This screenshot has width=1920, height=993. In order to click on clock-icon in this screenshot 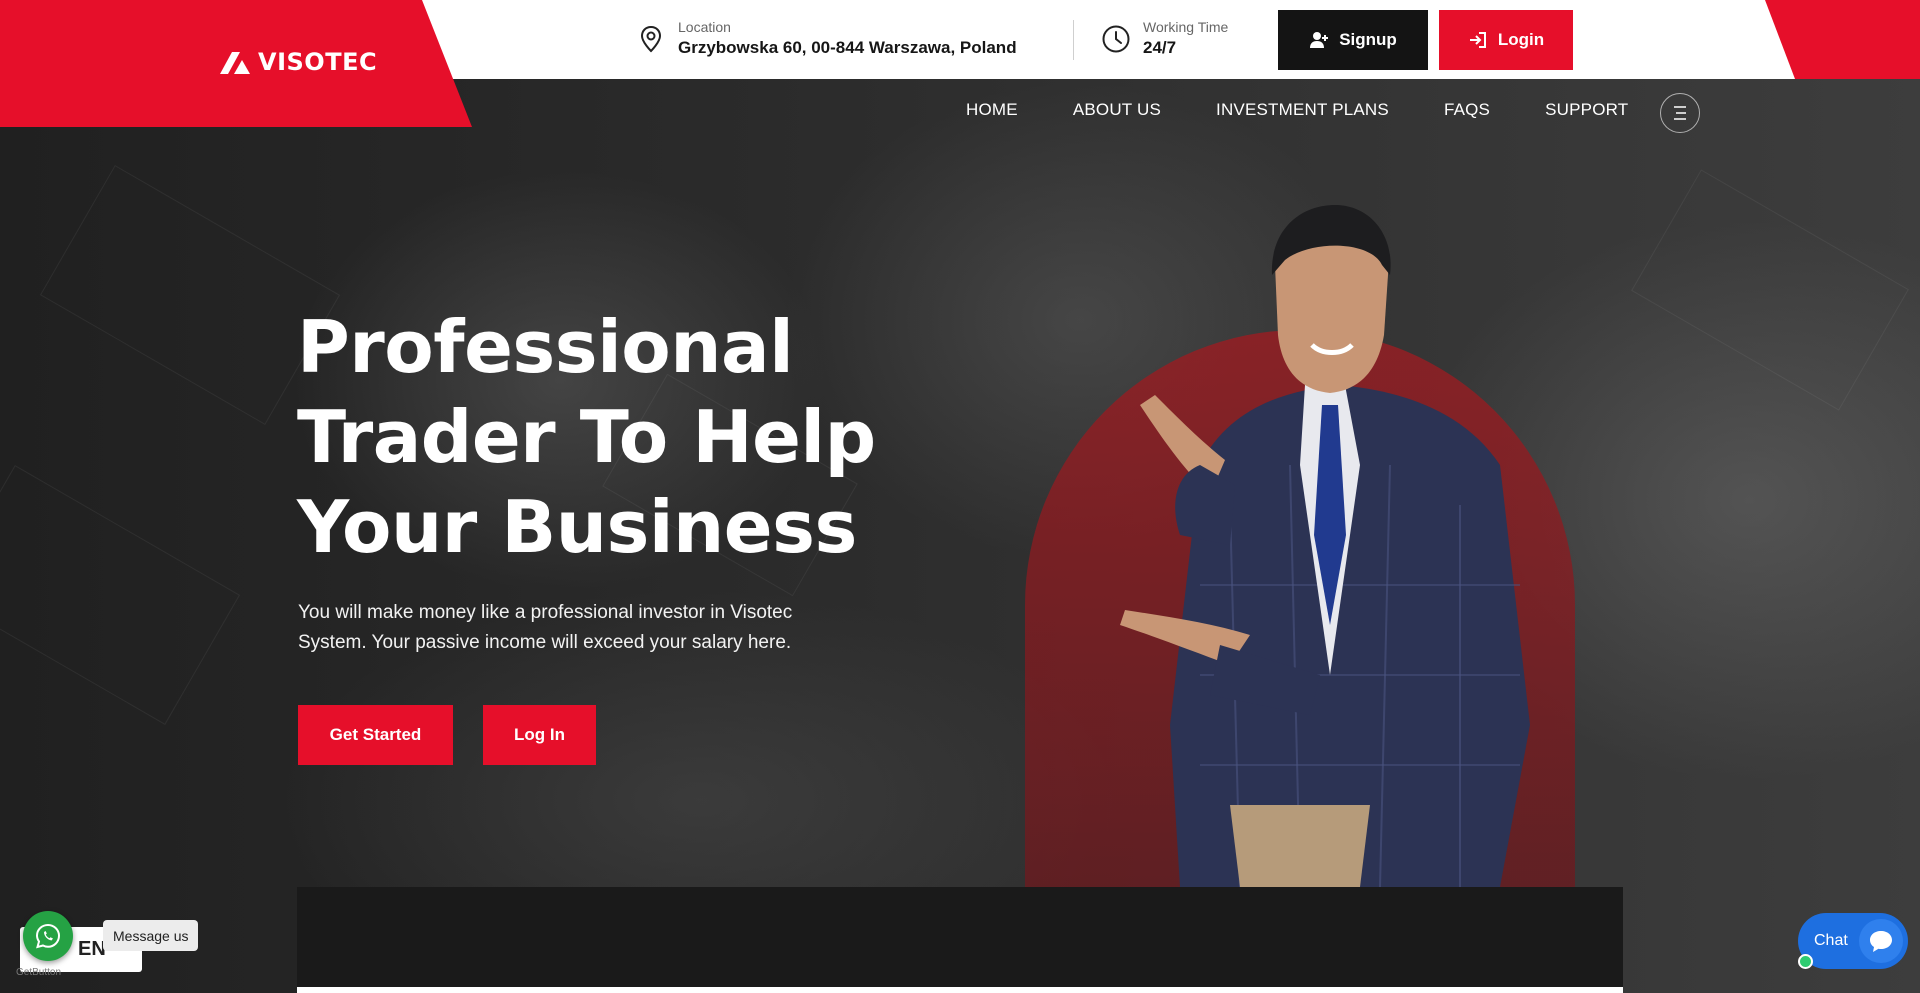, I will do `click(1116, 39)`.